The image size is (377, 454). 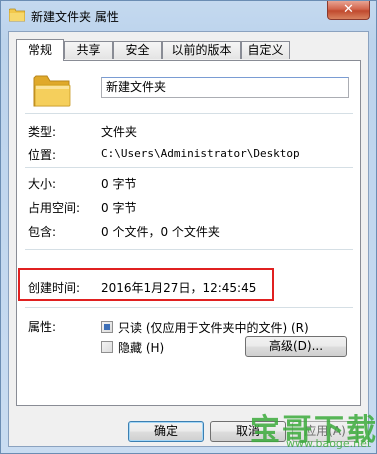 I want to click on tab-security: 安全, so click(x=137, y=50).